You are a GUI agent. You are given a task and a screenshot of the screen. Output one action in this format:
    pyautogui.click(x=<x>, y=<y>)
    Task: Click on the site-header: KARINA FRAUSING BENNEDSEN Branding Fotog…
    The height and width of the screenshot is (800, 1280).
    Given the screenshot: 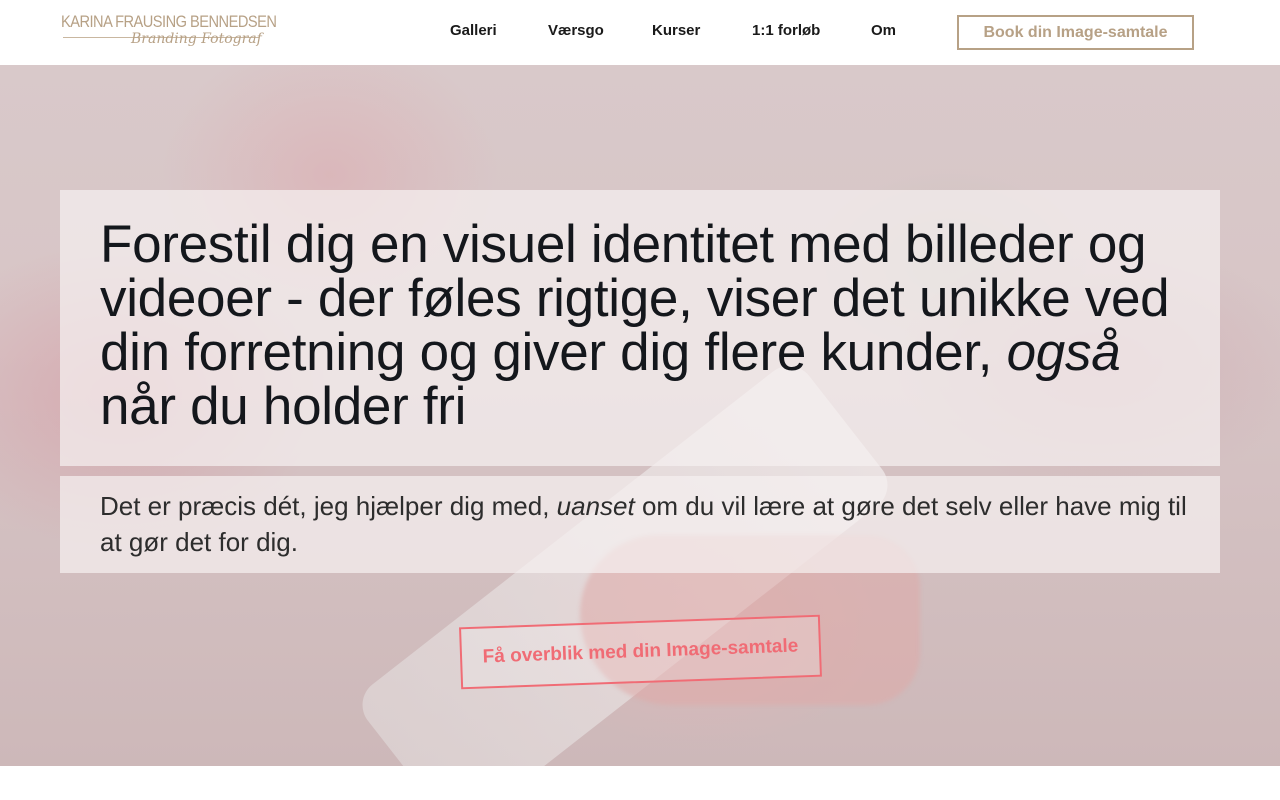 What is the action you would take?
    pyautogui.click(x=640, y=32)
    